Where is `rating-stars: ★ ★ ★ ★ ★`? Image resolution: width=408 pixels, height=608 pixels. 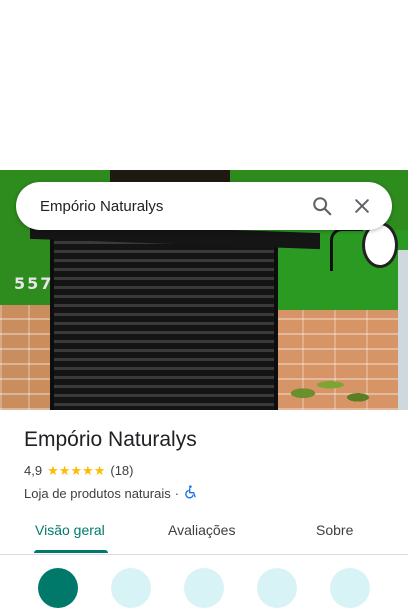 rating-stars: ★ ★ ★ ★ ★ is located at coordinates (76, 470).